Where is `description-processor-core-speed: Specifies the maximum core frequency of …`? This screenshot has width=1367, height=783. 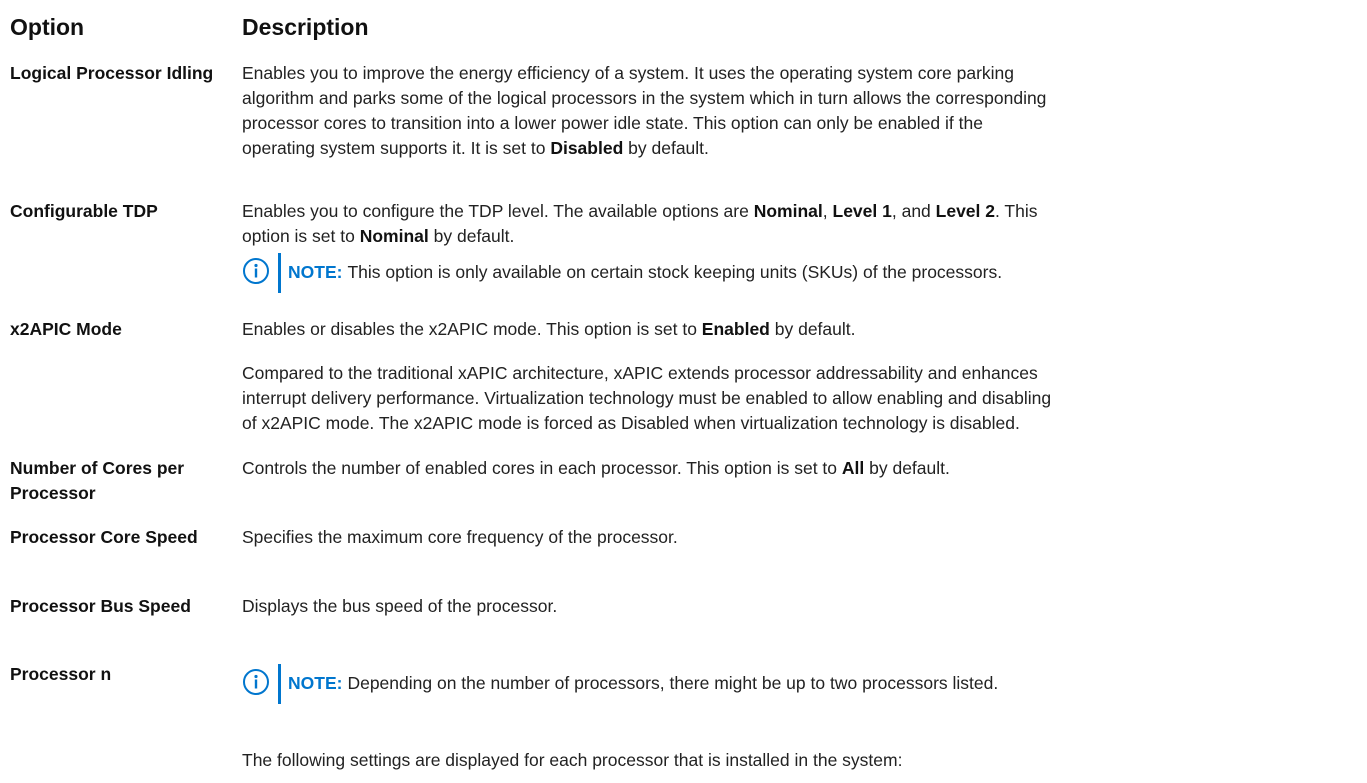
description-processor-core-speed: Specifies the maximum core frequency of … is located at coordinates (460, 537).